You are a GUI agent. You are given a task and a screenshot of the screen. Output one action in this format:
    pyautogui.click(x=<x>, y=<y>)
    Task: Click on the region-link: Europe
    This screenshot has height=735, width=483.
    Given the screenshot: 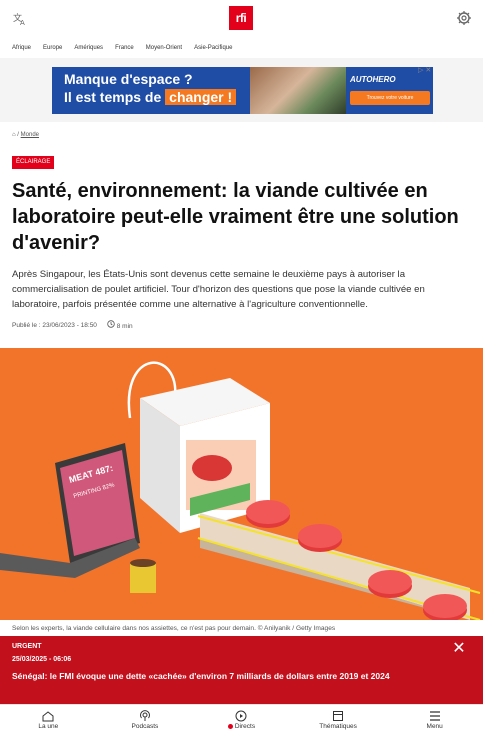 What is the action you would take?
    pyautogui.click(x=52, y=48)
    